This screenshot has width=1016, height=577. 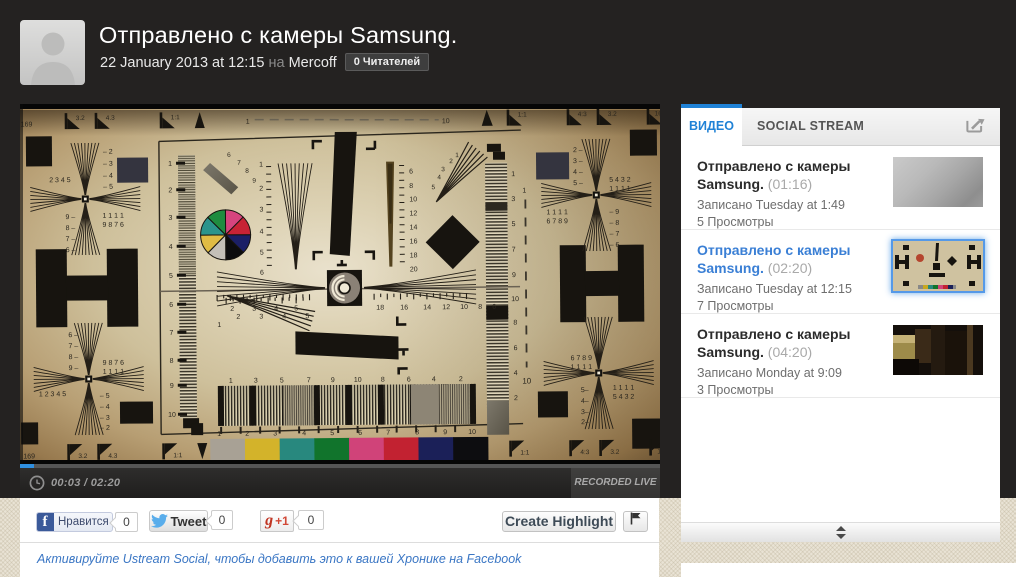 What do you see at coordinates (380, 308) in the screenshot?
I see `svg-text: 18` at bounding box center [380, 308].